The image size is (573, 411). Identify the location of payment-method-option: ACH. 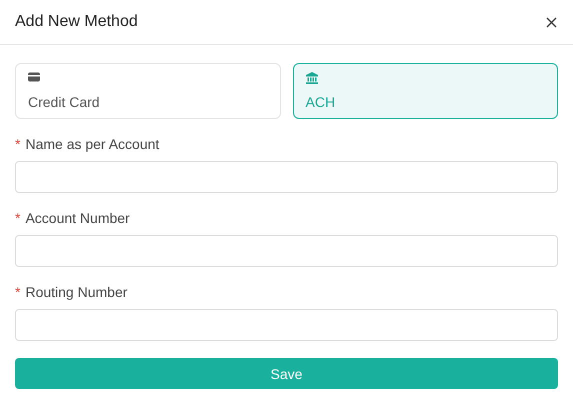
(425, 91).